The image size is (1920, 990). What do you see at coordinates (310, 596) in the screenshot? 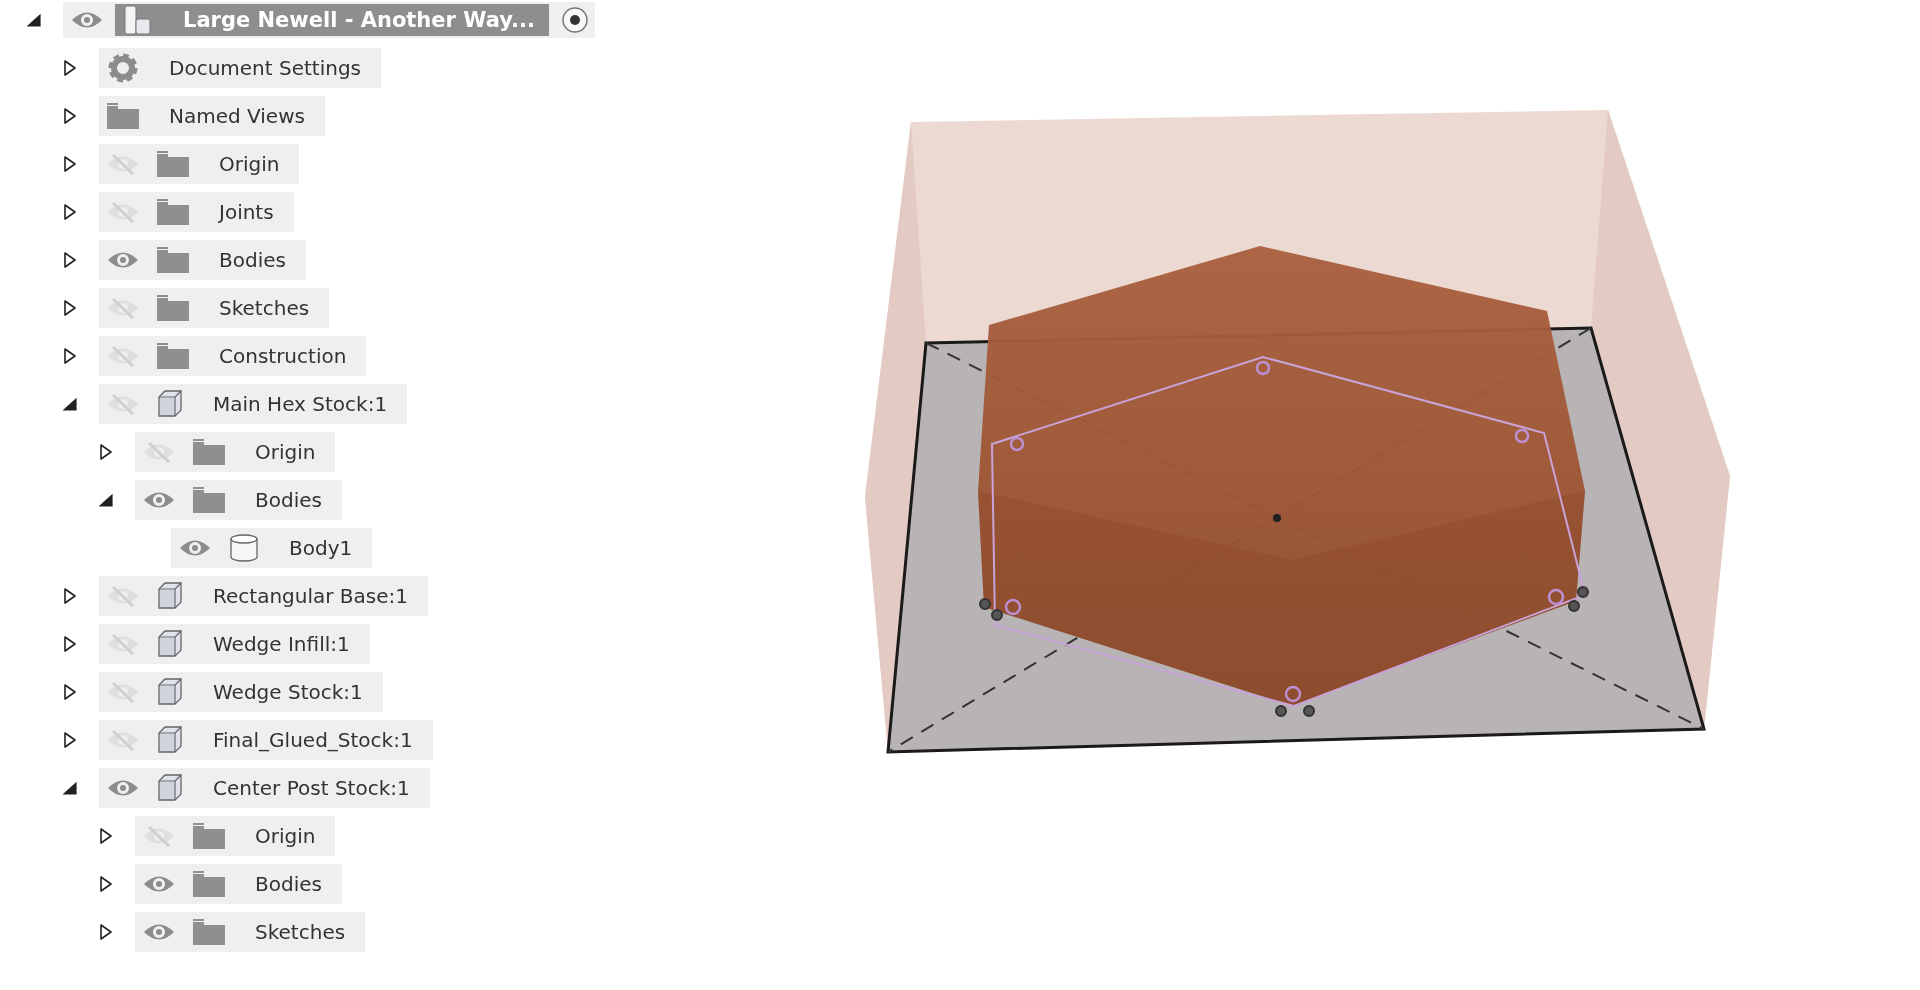
I see `item-label: Rectangular Base:1` at bounding box center [310, 596].